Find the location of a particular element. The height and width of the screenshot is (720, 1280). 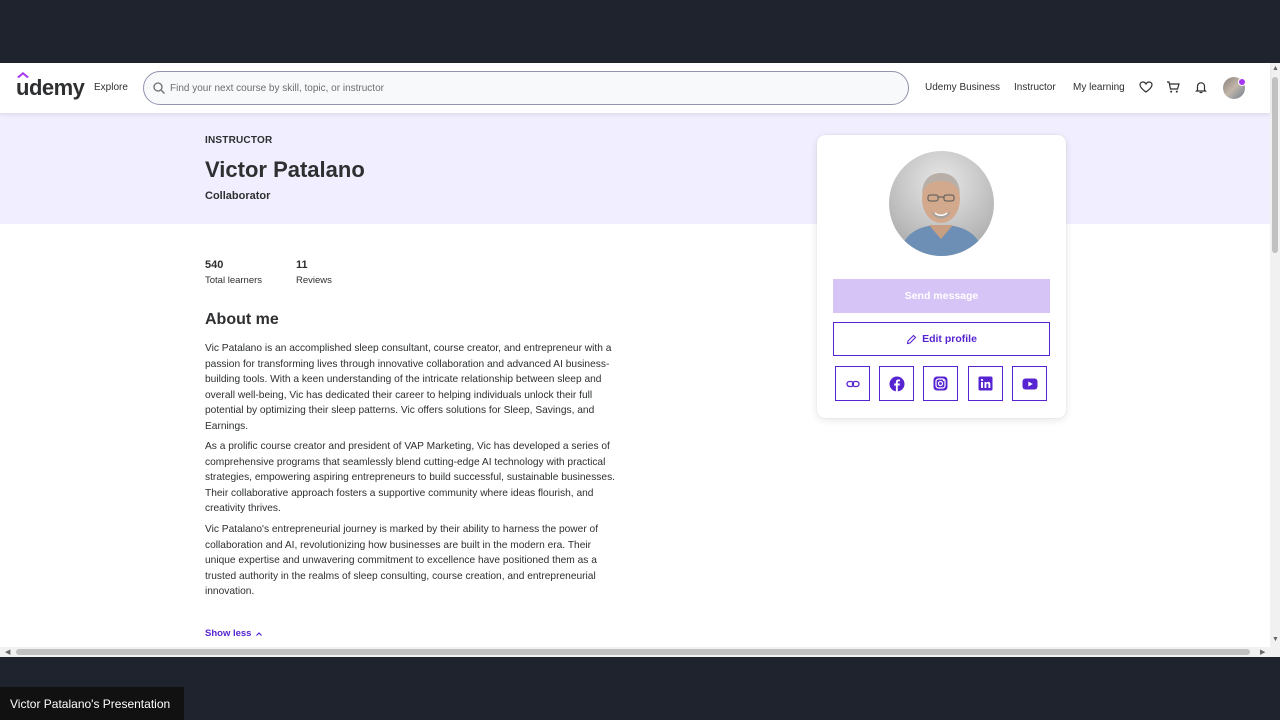

link-icon is located at coordinates (852, 383).